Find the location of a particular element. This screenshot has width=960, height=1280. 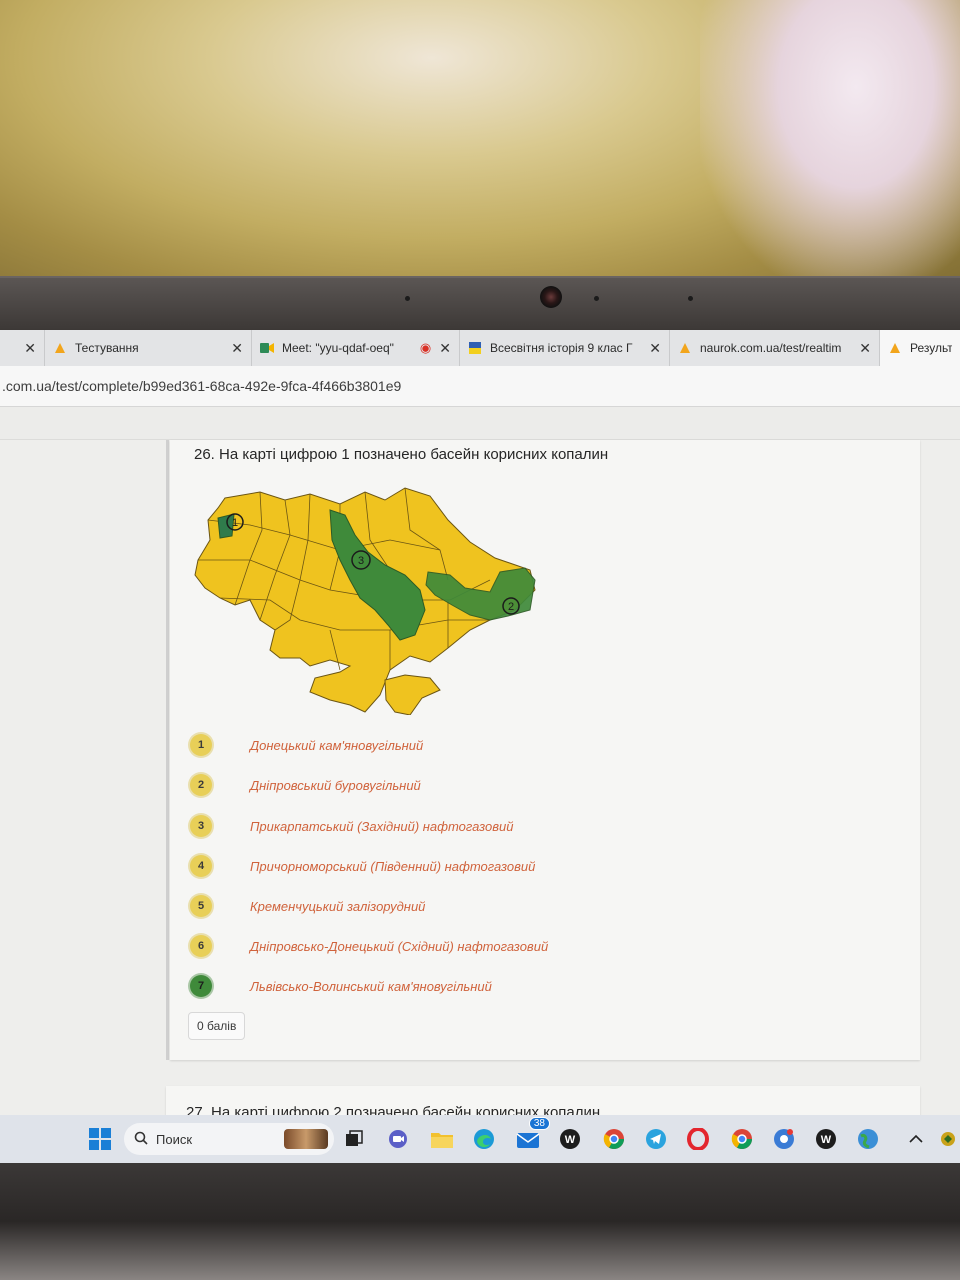

answer-option-3: 3 Прикарпатський (Західний) нафтогазовий is located at coordinates (352, 826).